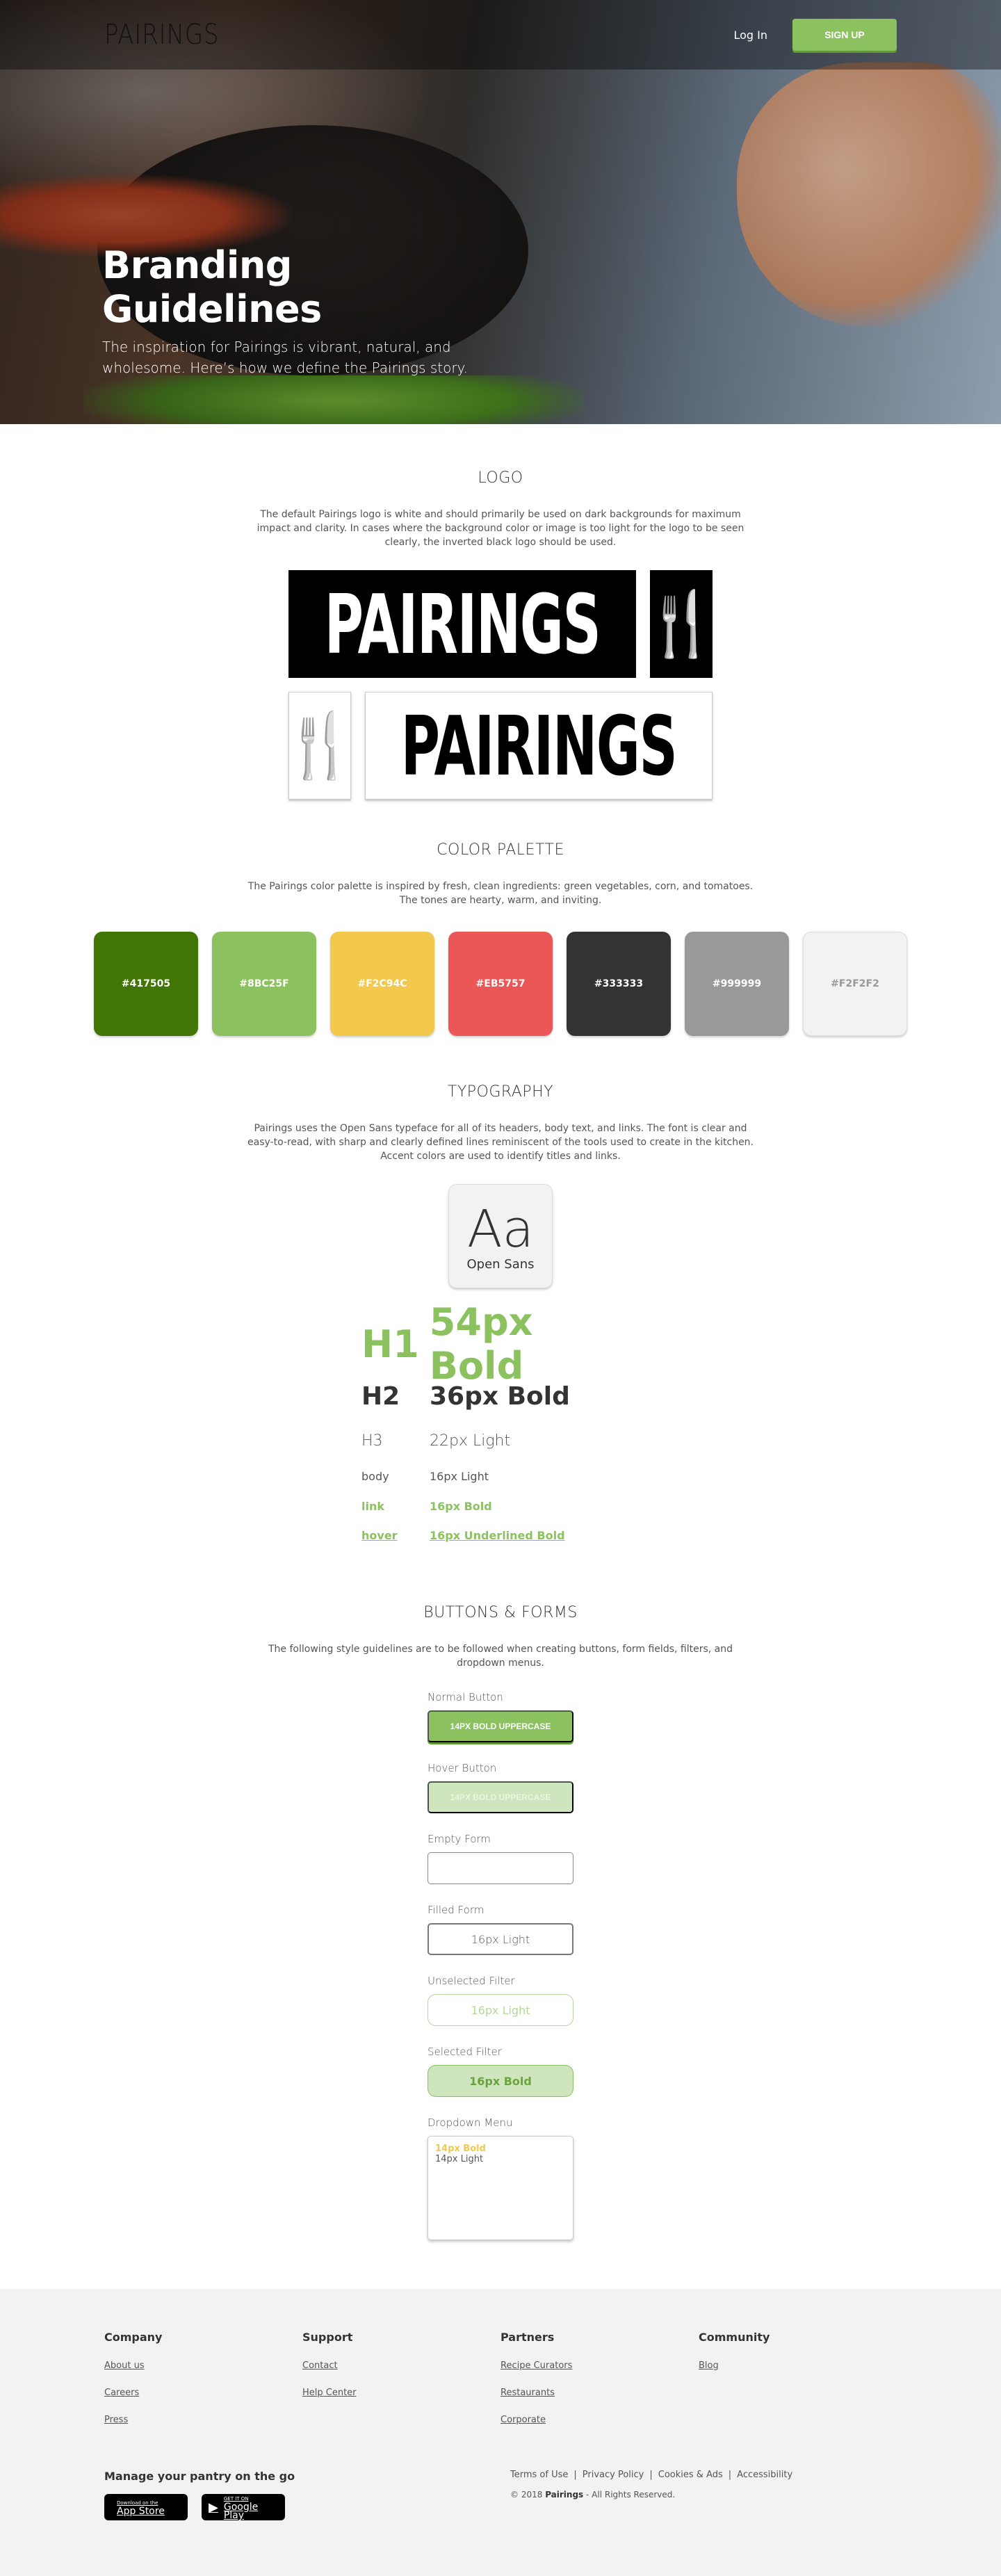 The image size is (1001, 2576). What do you see at coordinates (613, 2475) in the screenshot?
I see `privacy-link: Privacy Policy` at bounding box center [613, 2475].